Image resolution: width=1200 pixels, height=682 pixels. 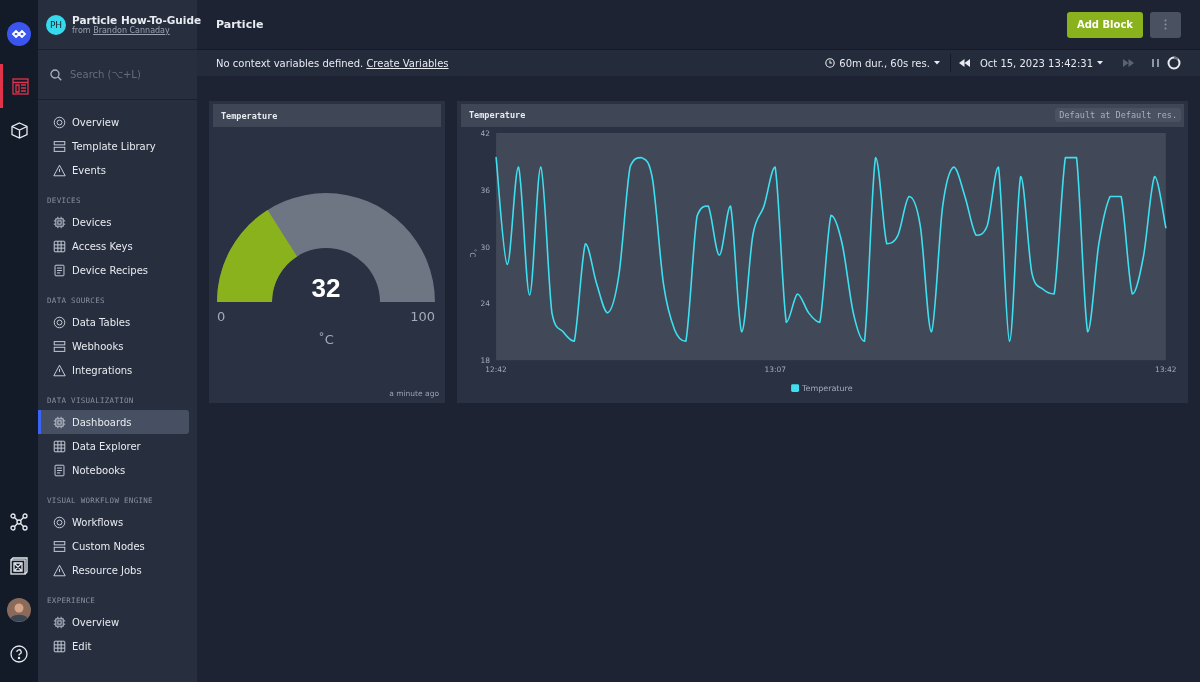 I want to click on gauge-value: 32, so click(x=326, y=288).